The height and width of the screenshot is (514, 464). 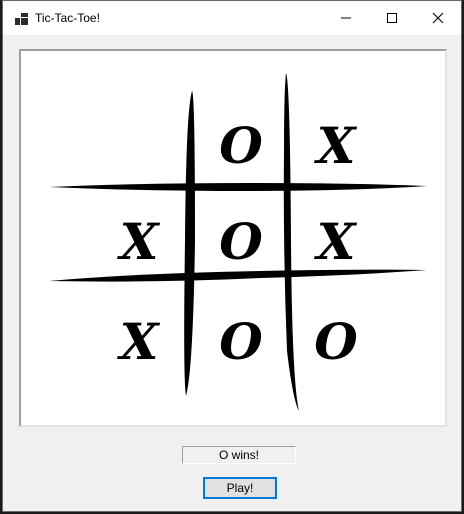 I want to click on title-bar: Tic-Tac-Toe!, so click(x=232, y=18).